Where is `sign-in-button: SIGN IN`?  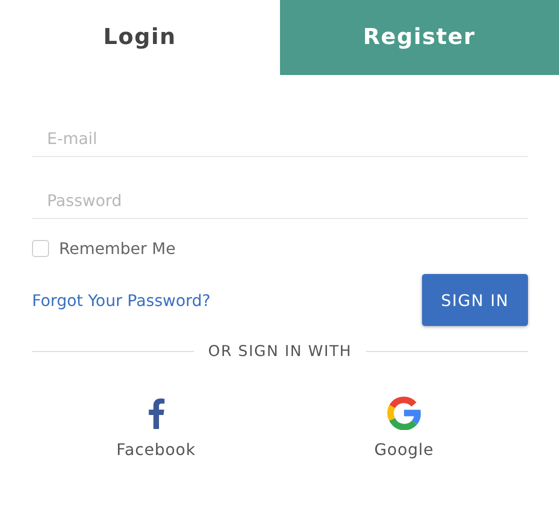
sign-in-button: SIGN IN is located at coordinates (475, 300).